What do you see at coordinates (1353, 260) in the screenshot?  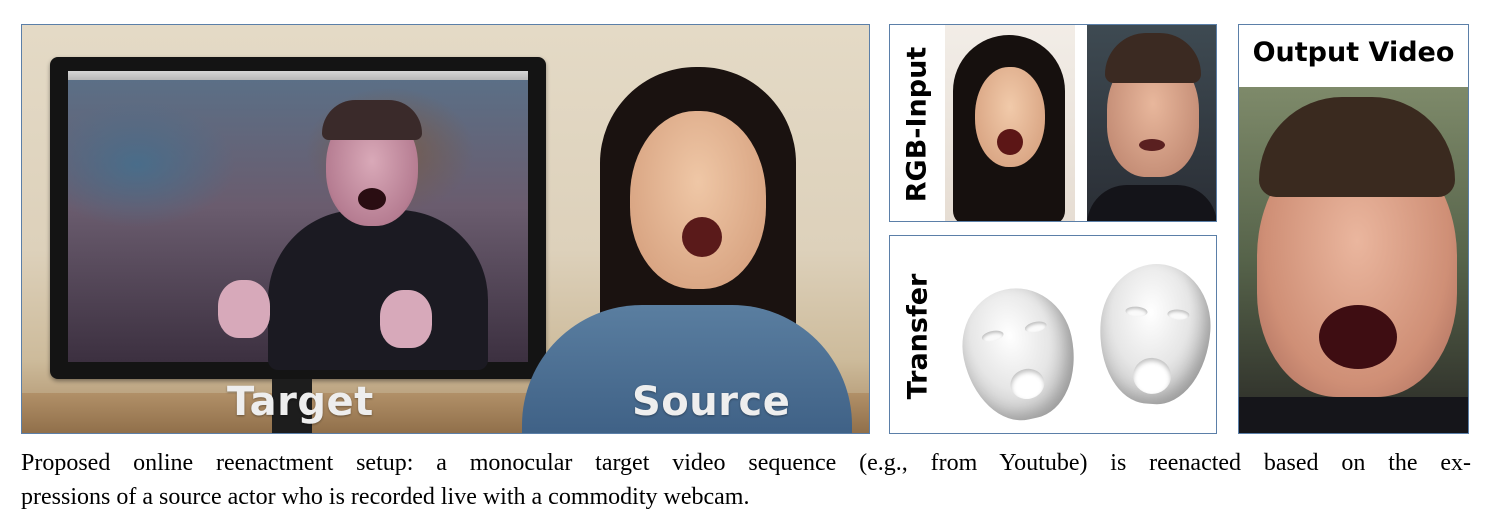 I see `output-video-frame` at bounding box center [1353, 260].